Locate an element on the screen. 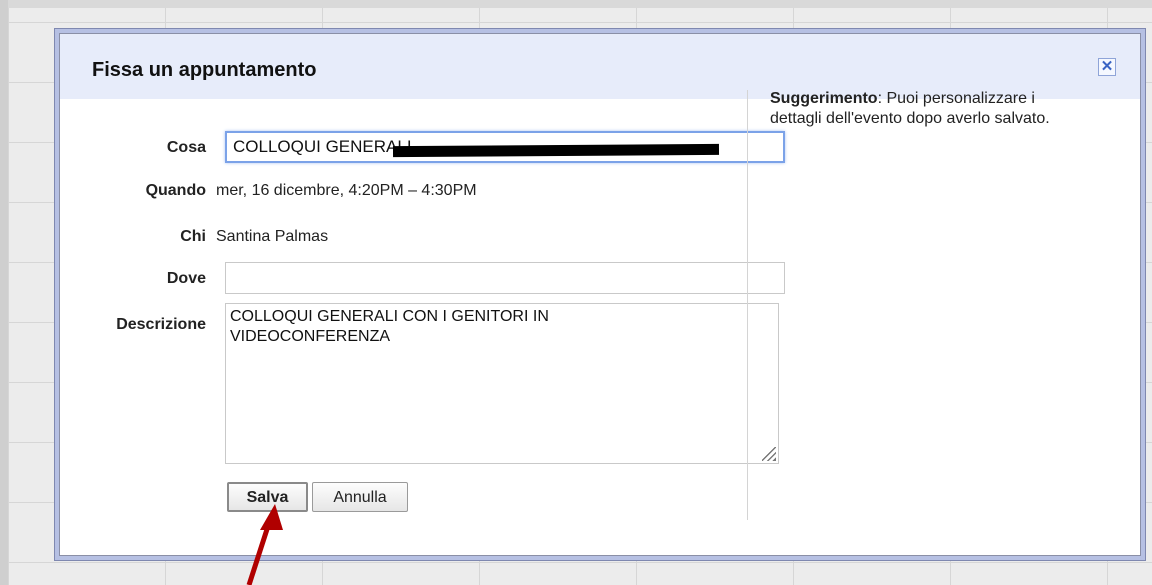  calendar-left-strip is located at coordinates (4, 292).